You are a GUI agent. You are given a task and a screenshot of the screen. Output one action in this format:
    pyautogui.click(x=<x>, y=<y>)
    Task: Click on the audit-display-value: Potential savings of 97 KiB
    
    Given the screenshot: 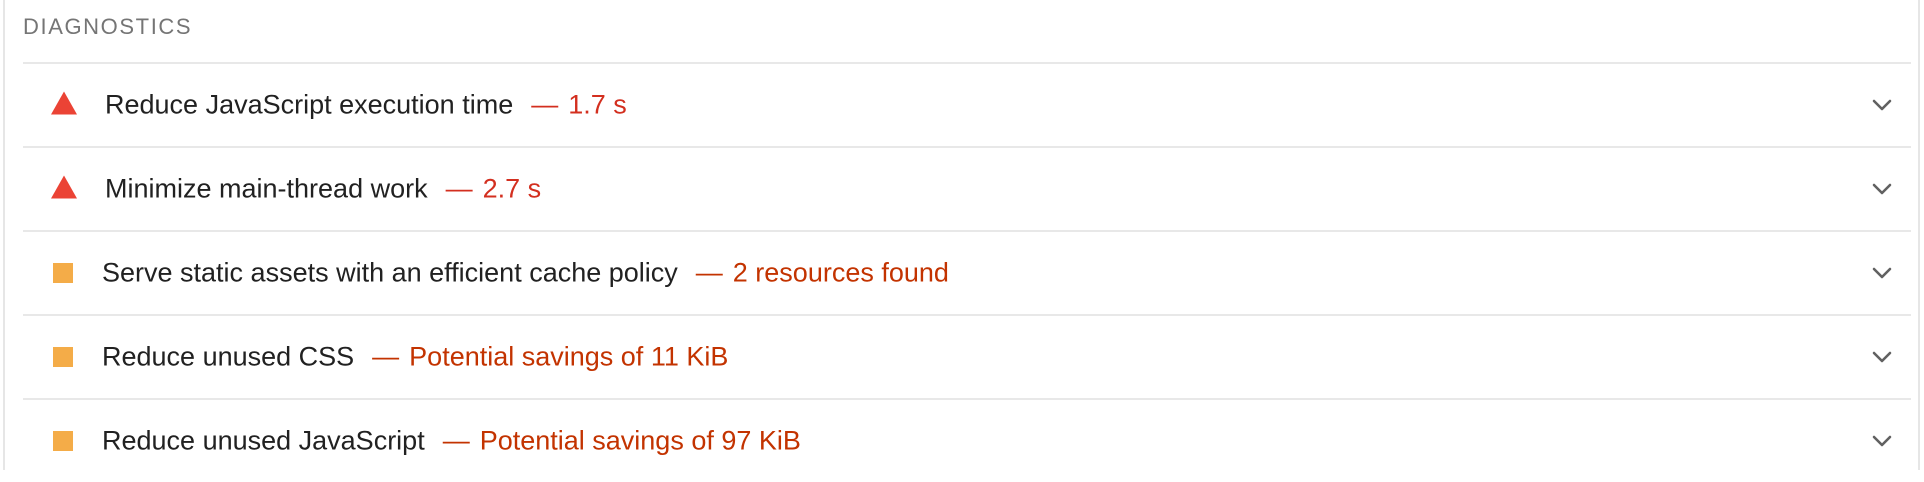 What is the action you would take?
    pyautogui.click(x=640, y=440)
    